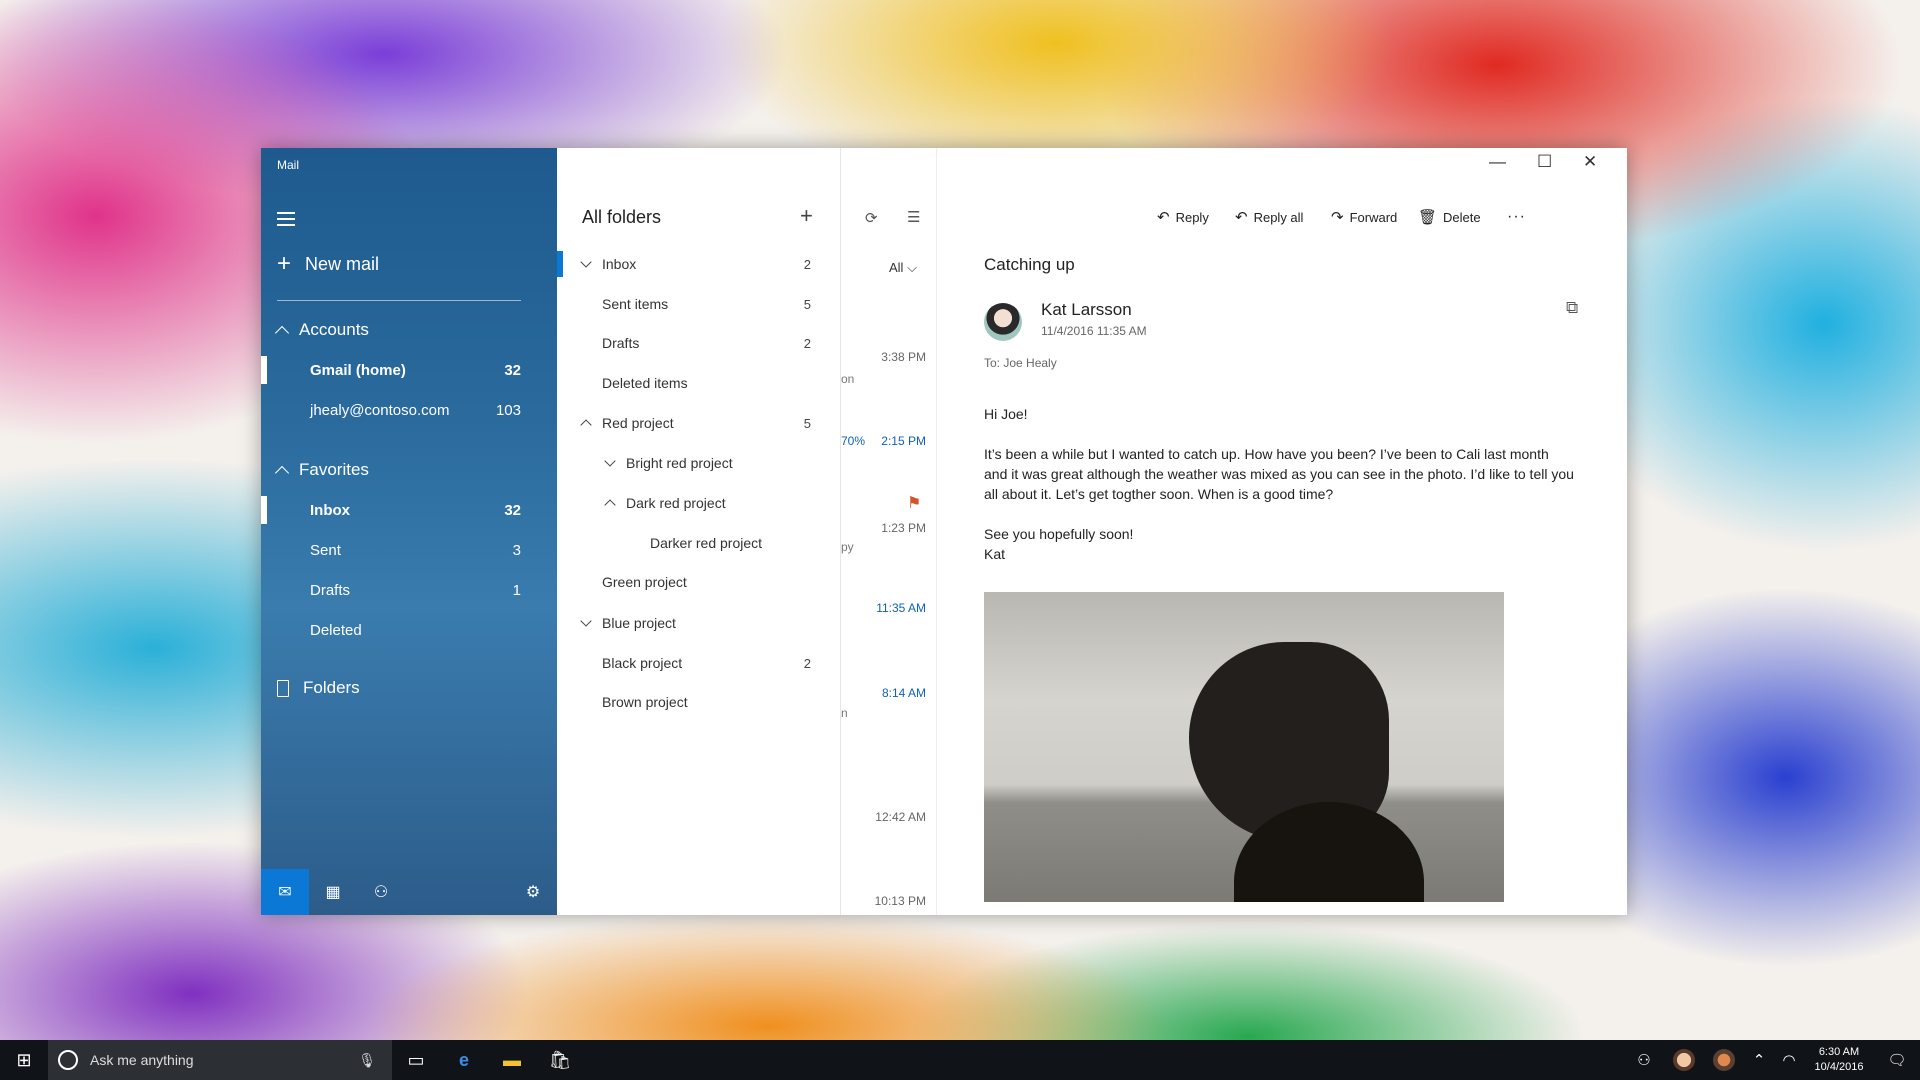  What do you see at coordinates (1086, 310) in the screenshot?
I see `sender-name: Kat Larsson` at bounding box center [1086, 310].